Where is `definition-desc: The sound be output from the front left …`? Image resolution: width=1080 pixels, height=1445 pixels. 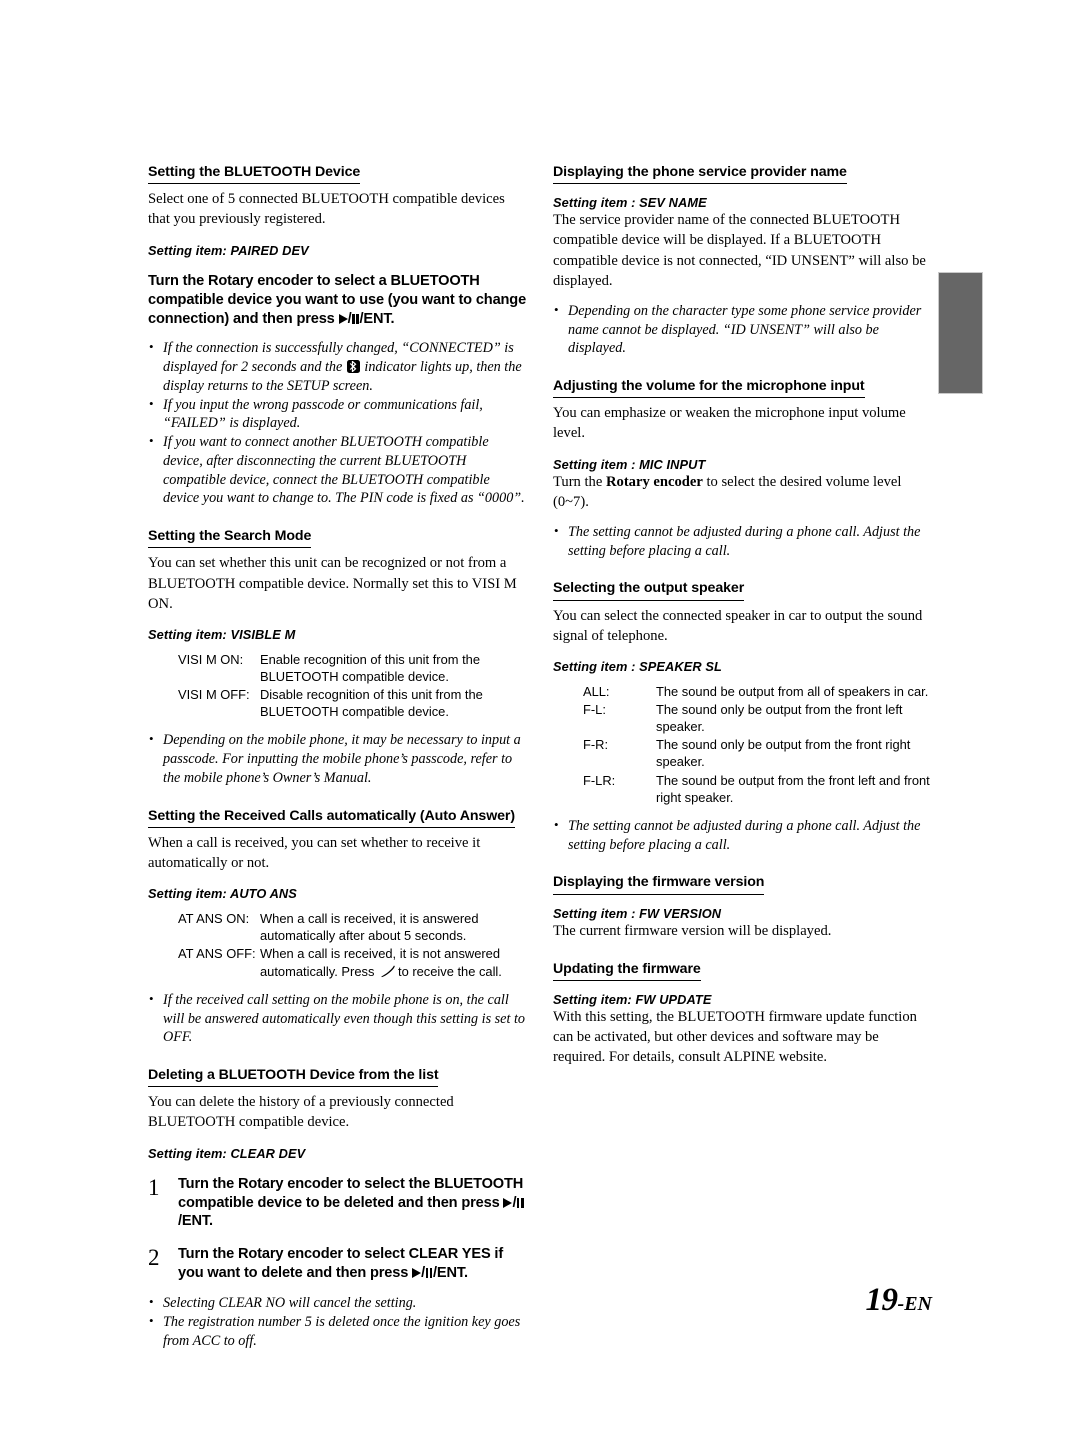
definition-desc: The sound be output from the front left … is located at coordinates (793, 788).